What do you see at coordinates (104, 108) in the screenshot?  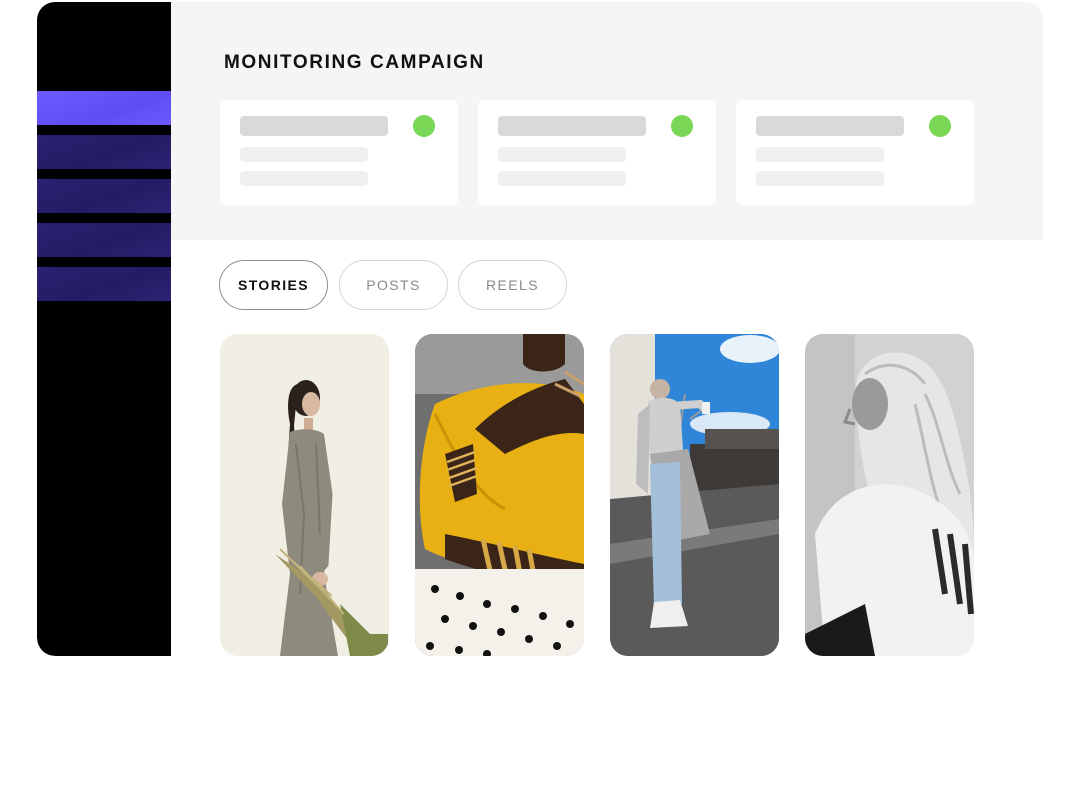 I see `sidebar-item-active` at bounding box center [104, 108].